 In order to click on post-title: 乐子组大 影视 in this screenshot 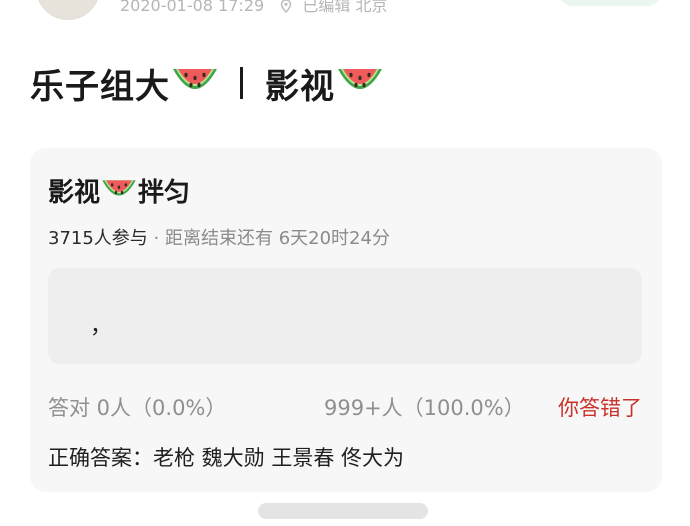, I will do `click(207, 83)`.